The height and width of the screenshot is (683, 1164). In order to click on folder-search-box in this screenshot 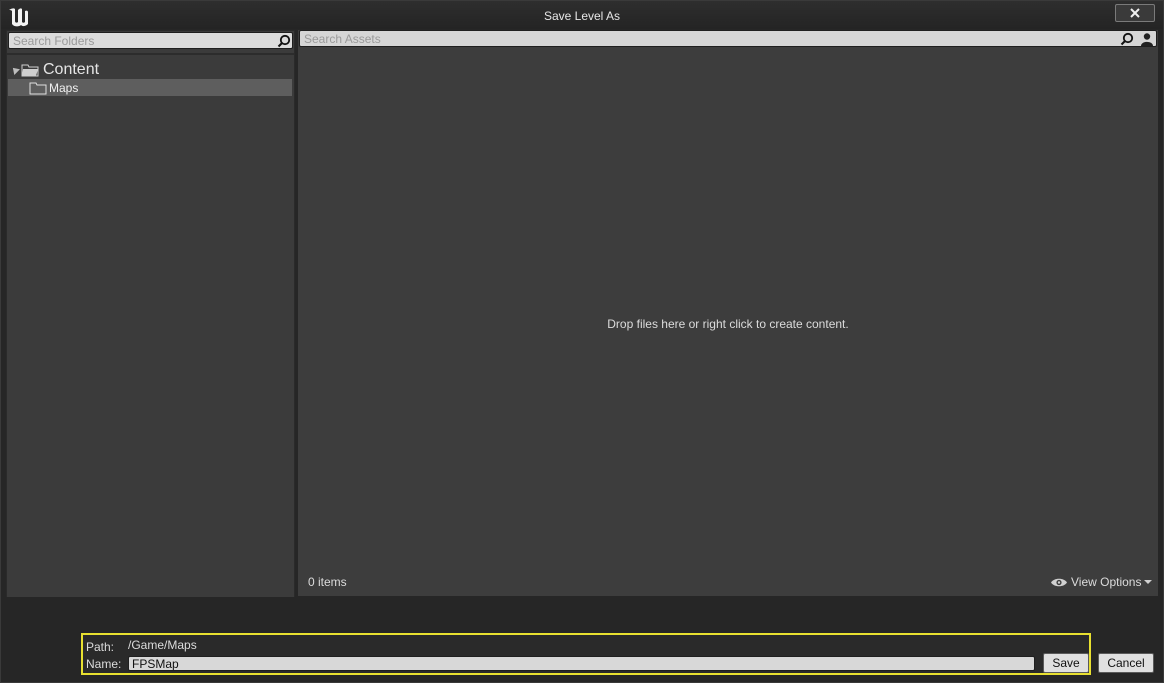, I will do `click(150, 40)`.